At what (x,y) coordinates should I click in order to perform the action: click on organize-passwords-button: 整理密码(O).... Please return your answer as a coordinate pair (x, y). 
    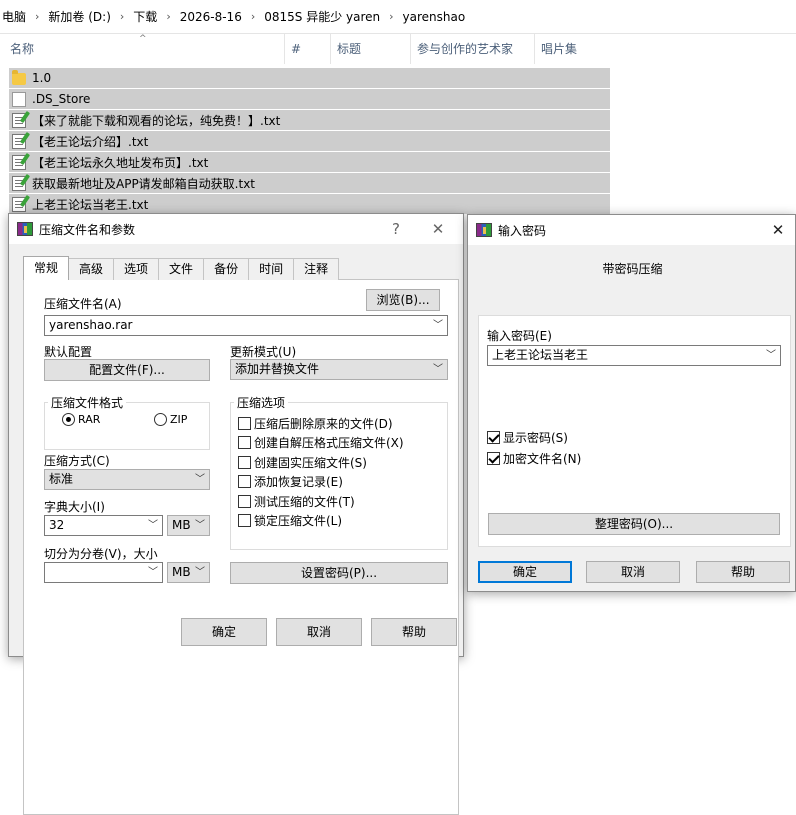
    Looking at the image, I should click on (634, 524).